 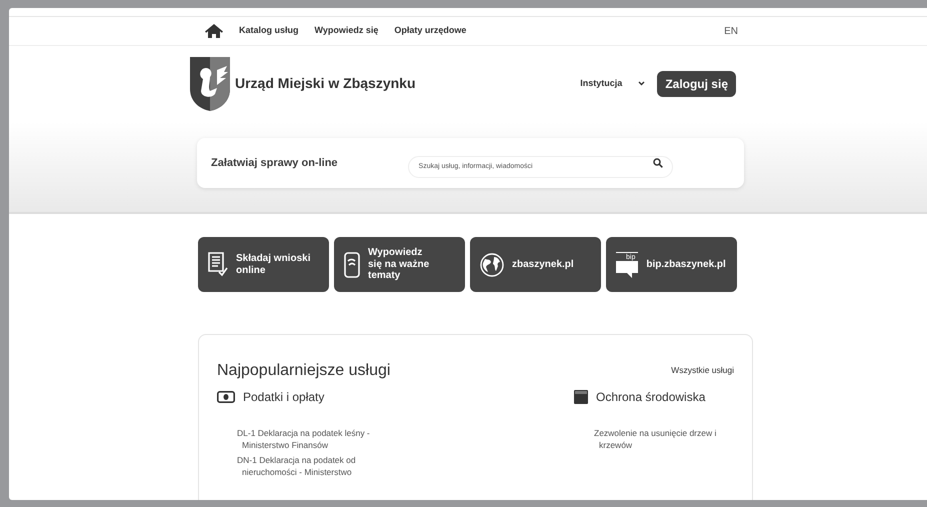 I want to click on shortcut-tile: zbaszynek.pl, so click(x=535, y=264).